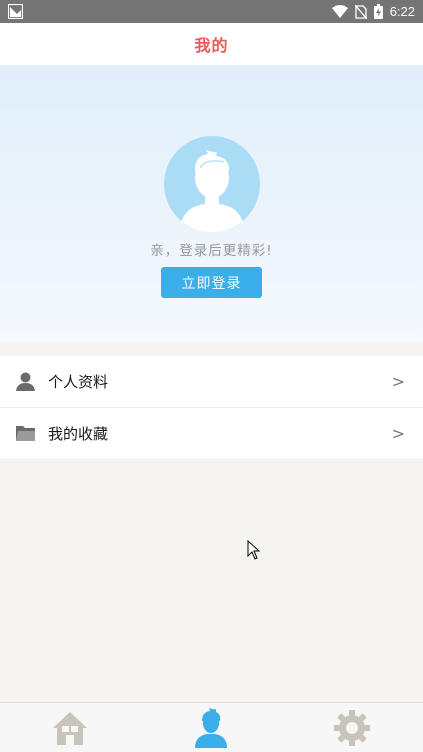  What do you see at coordinates (70, 728) in the screenshot?
I see `home-icon` at bounding box center [70, 728].